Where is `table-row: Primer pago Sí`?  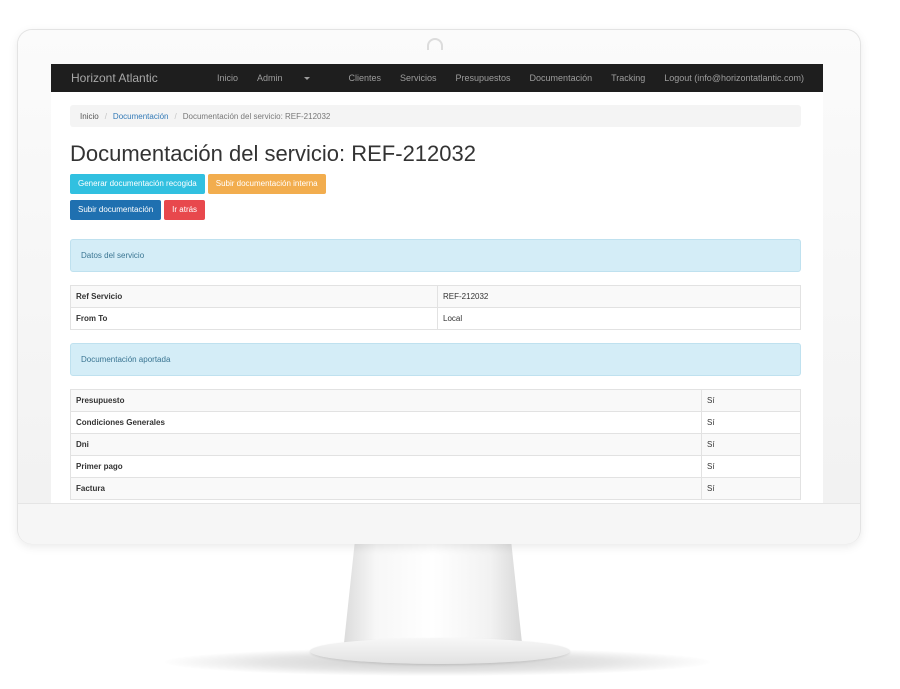 table-row: Primer pago Sí is located at coordinates (435, 466).